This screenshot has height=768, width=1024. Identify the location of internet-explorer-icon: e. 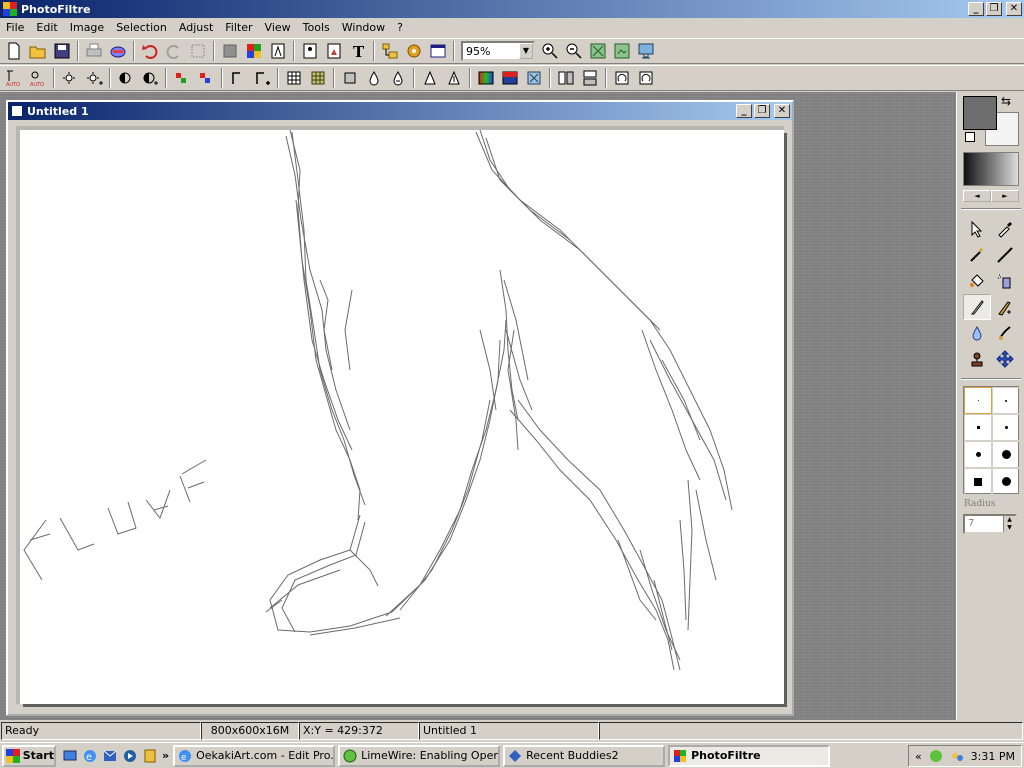
(90, 756).